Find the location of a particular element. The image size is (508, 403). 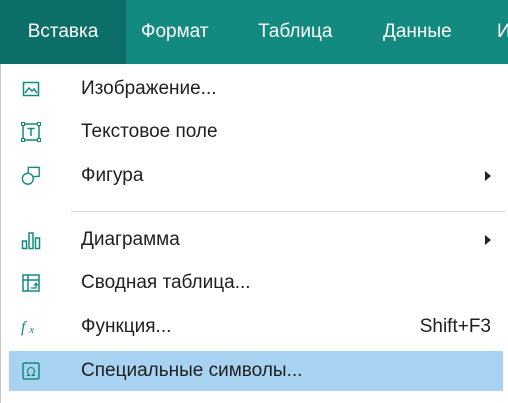

menu-separator is located at coordinates (288, 211).